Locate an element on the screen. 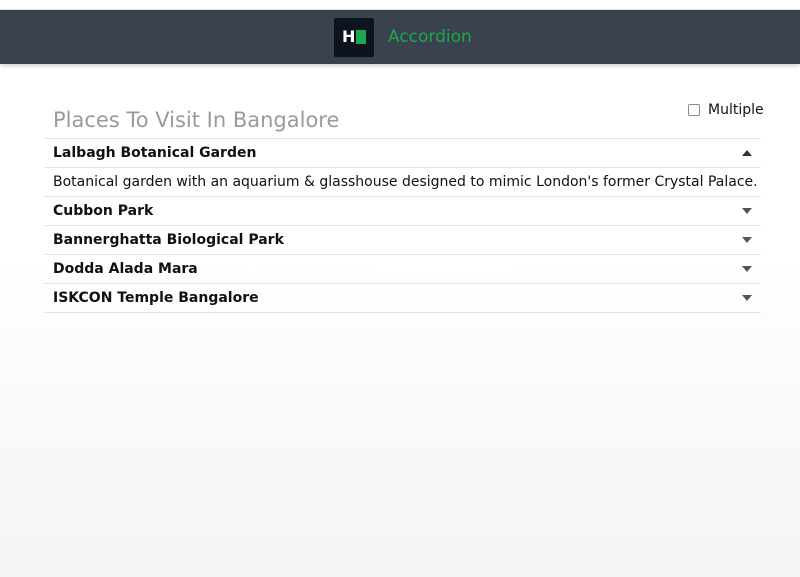 Image resolution: width=800 pixels, height=577 pixels. accordion-title: ISKCON Temple Bangalore is located at coordinates (156, 298).